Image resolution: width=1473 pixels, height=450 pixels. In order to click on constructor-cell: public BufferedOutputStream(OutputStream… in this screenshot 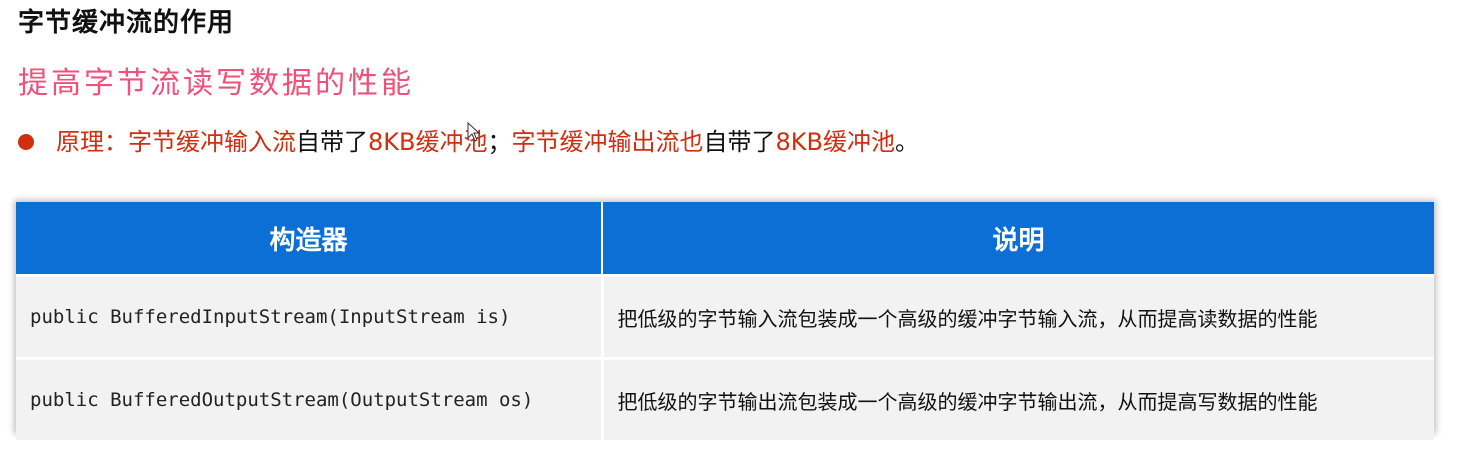, I will do `click(310, 398)`.